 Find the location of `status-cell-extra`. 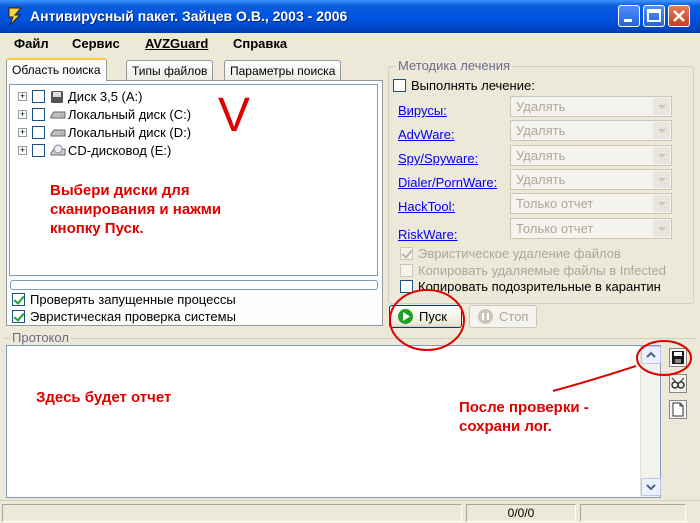

status-cell-extra is located at coordinates (633, 513).